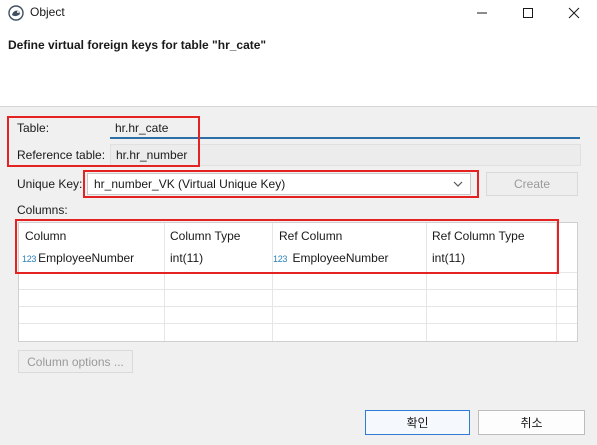  I want to click on highlight-columns, so click(287, 246).